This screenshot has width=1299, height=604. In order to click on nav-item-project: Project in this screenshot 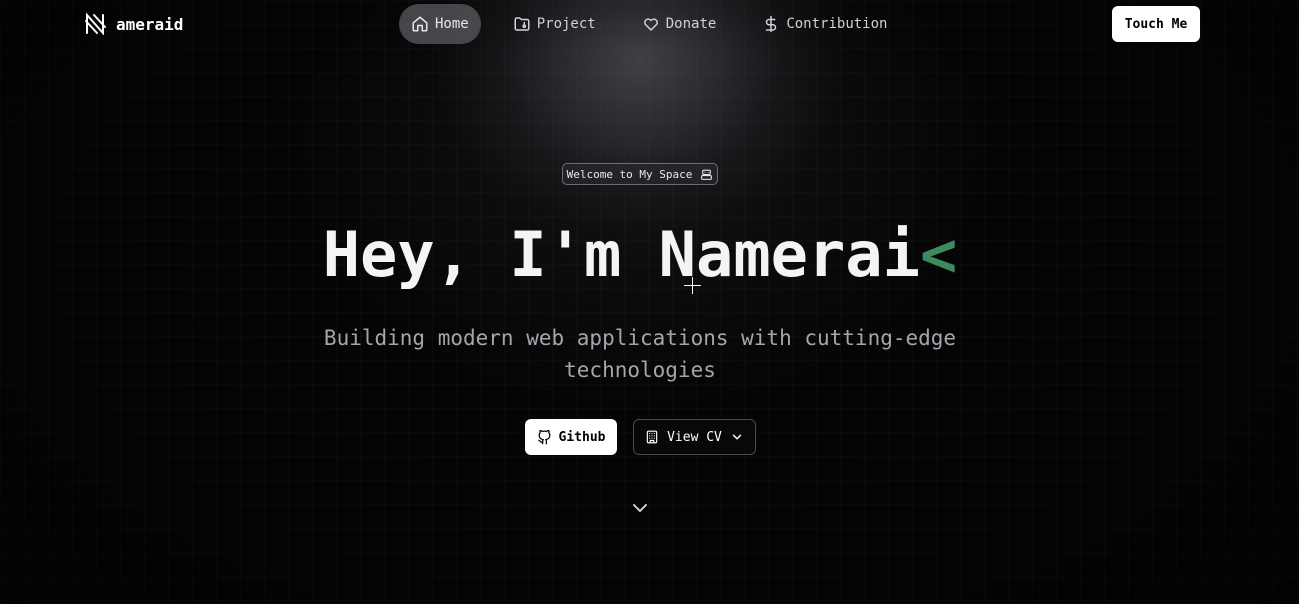, I will do `click(554, 24)`.